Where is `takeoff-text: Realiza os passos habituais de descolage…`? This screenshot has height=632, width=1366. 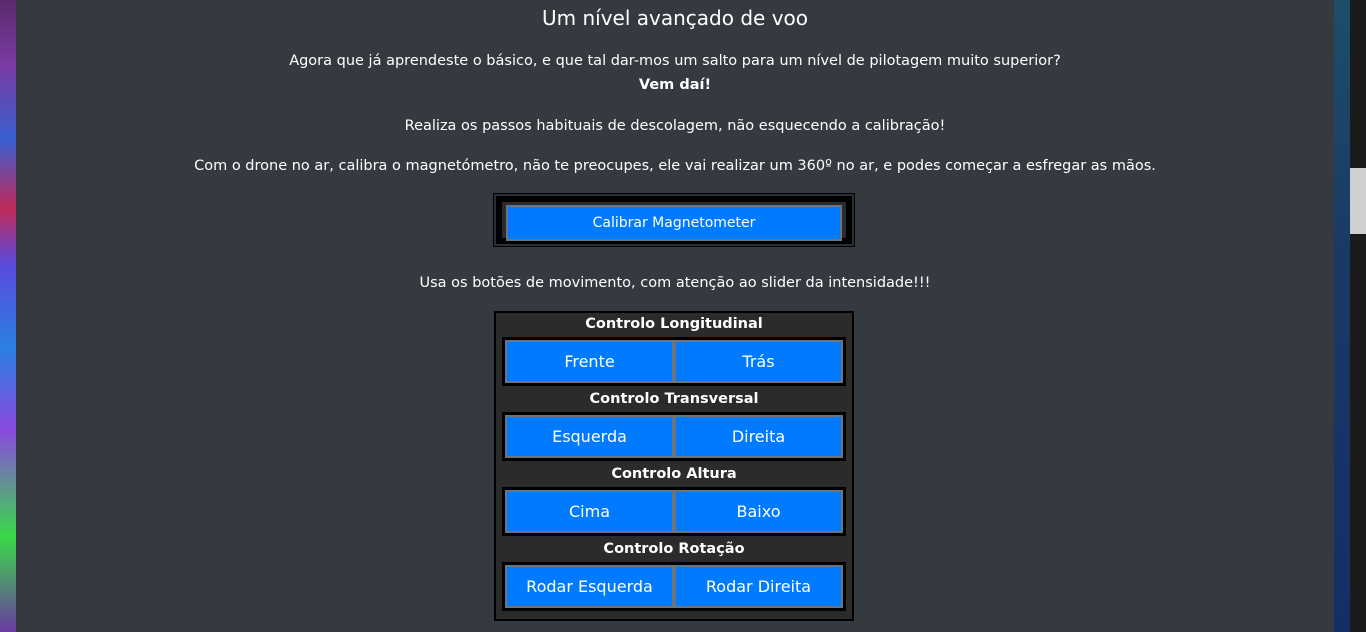 takeoff-text: Realiza os passos habituais de descolage… is located at coordinates (675, 126).